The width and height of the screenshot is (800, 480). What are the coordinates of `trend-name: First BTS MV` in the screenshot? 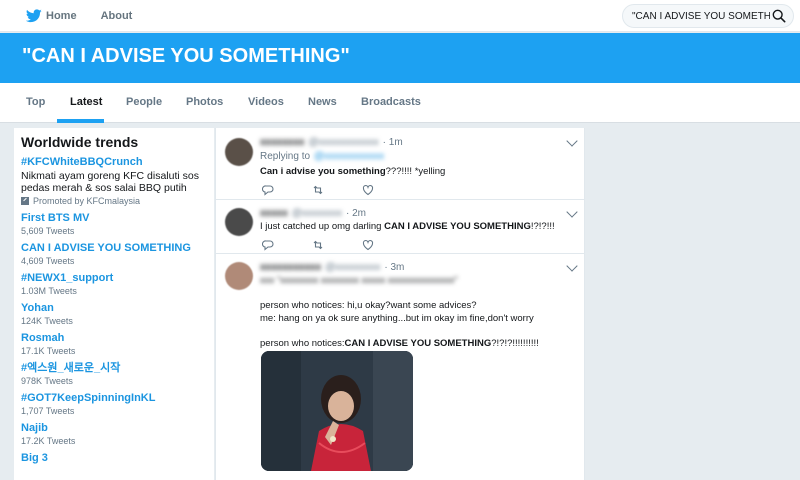 It's located at (55, 218).